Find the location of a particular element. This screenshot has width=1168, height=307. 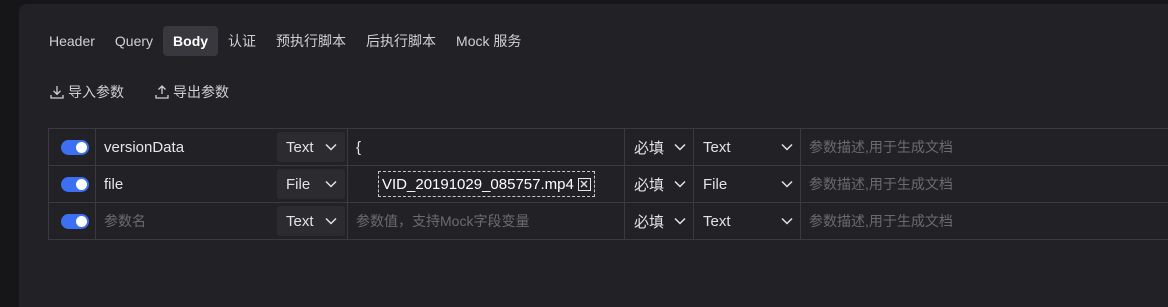

param-type-value: File is located at coordinates (298, 184).